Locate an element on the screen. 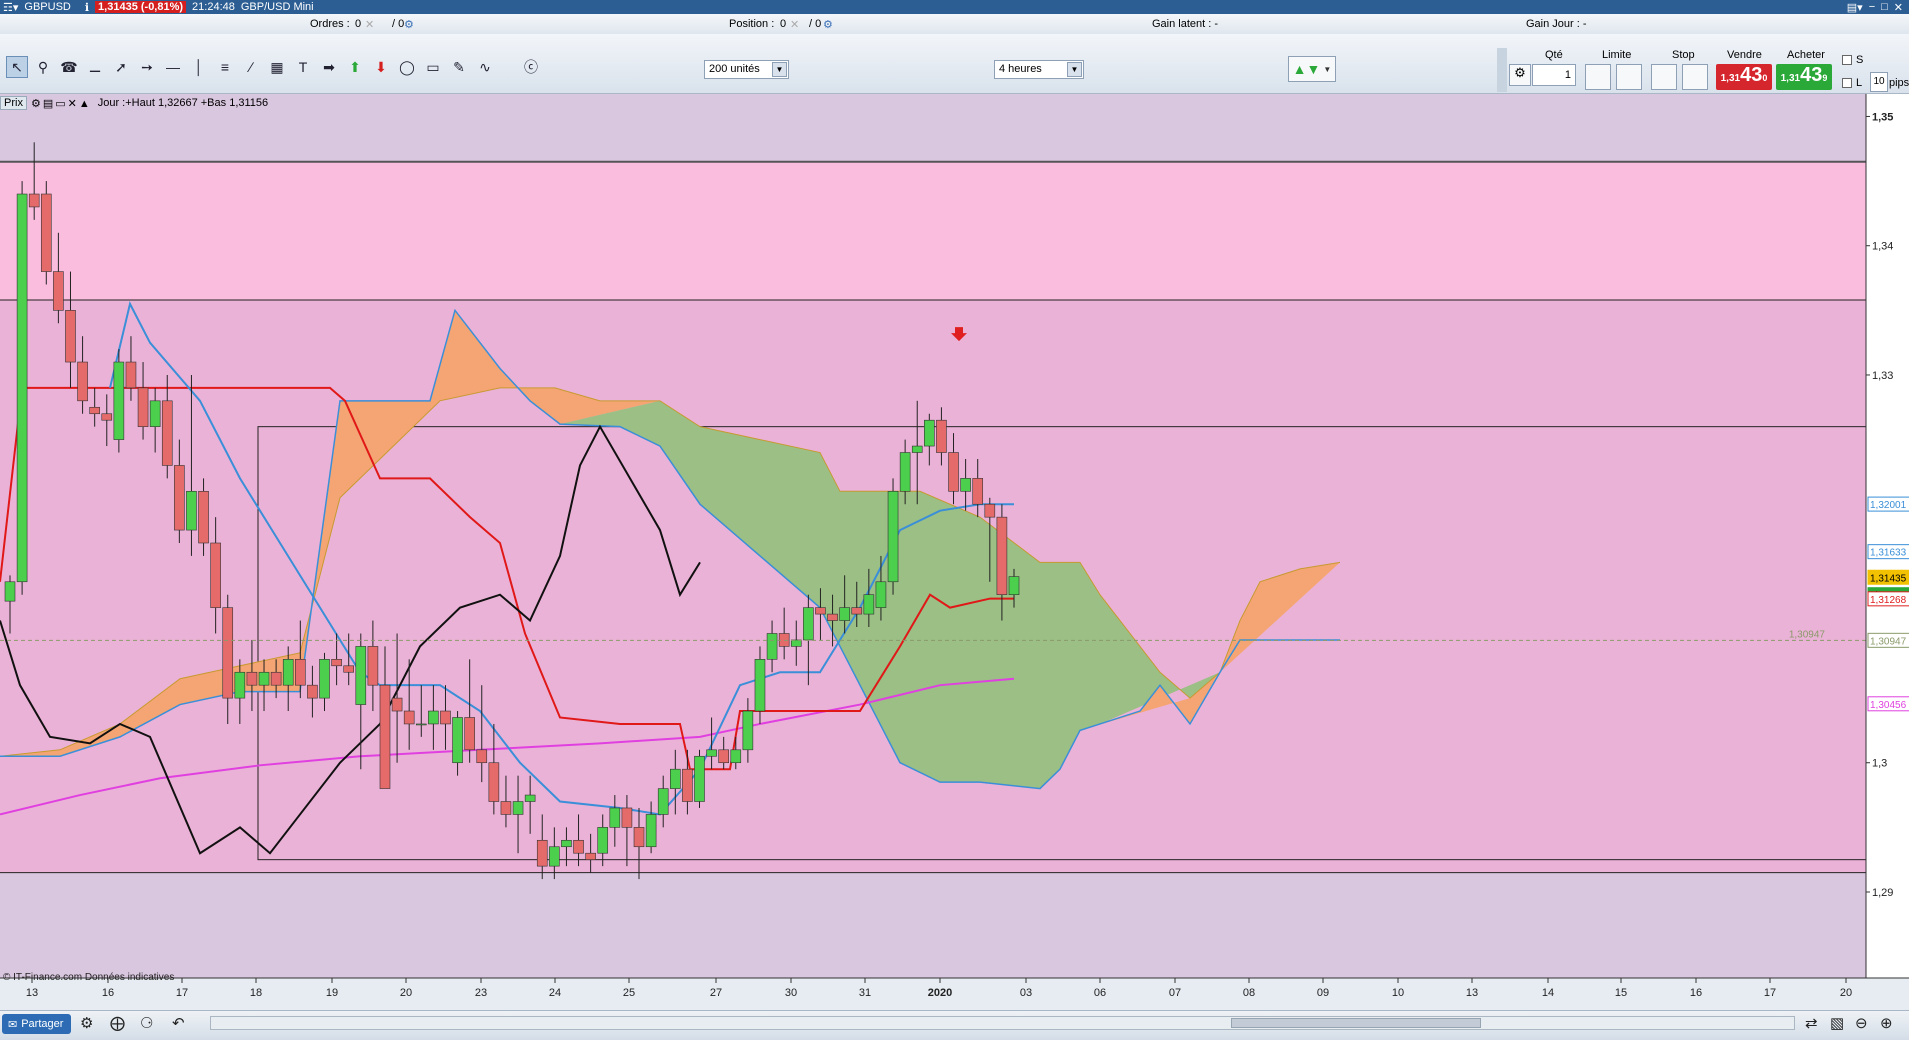 The height and width of the screenshot is (1040, 1909). pips-input: 10 is located at coordinates (1879, 82).